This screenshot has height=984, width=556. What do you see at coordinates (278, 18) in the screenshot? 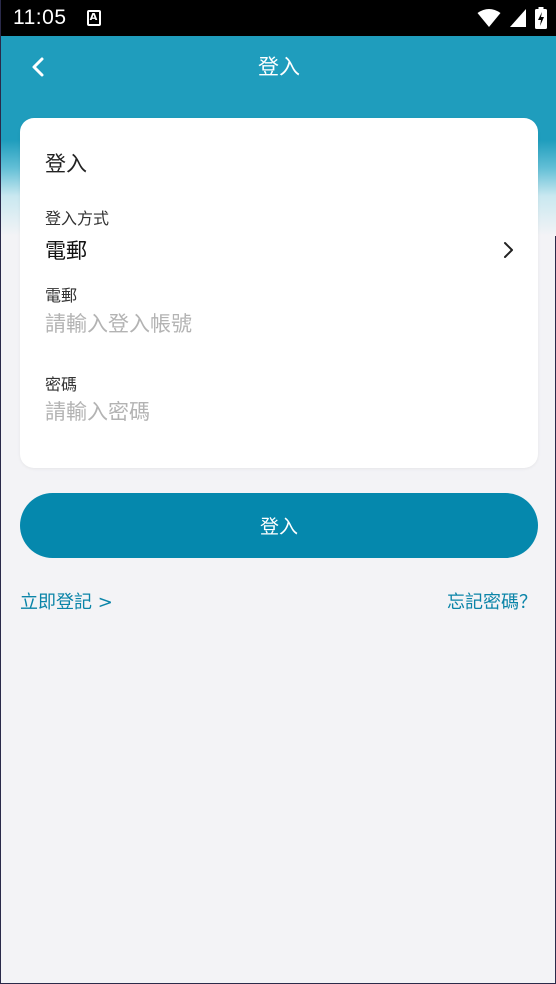
I see `status-bar: 11:05 A` at bounding box center [278, 18].